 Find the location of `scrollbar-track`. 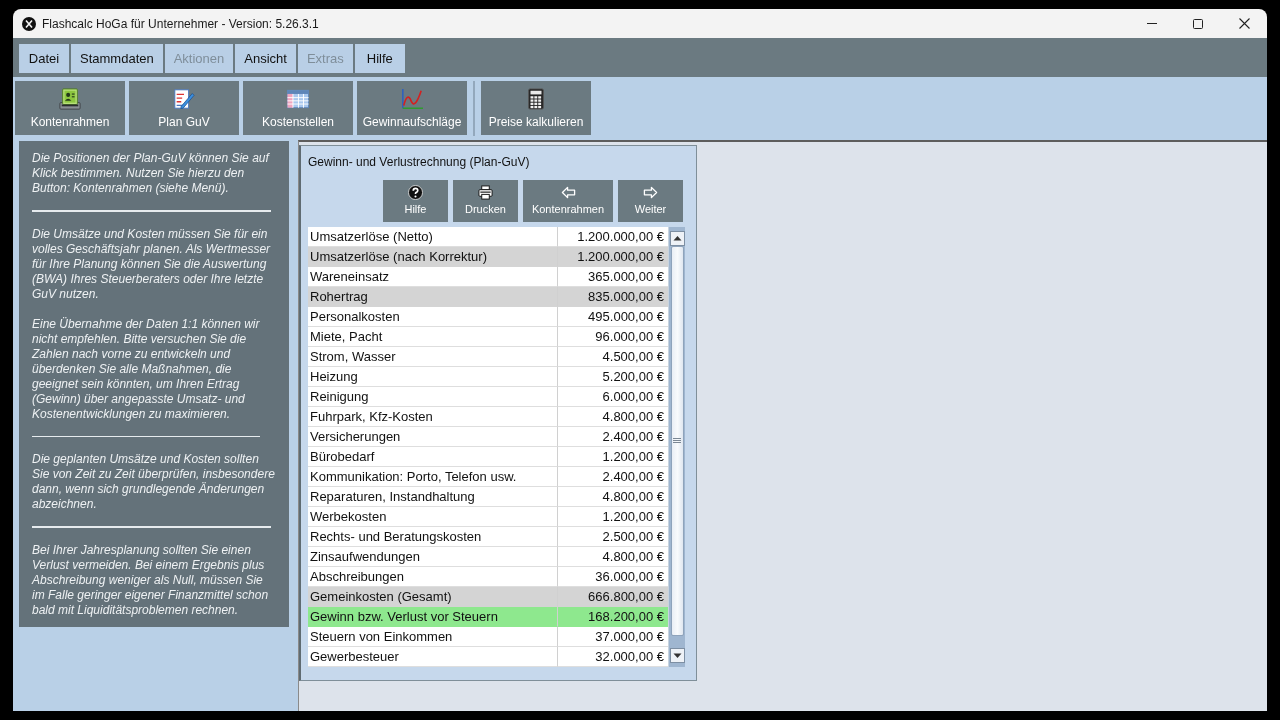

scrollbar-track is located at coordinates (676, 447).